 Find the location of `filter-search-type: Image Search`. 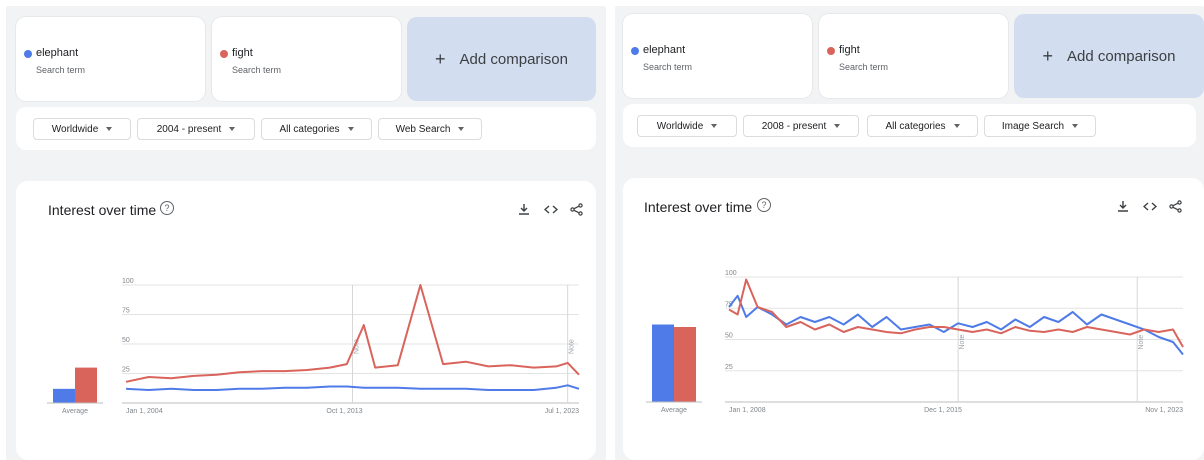

filter-search-type: Image Search is located at coordinates (1040, 126).